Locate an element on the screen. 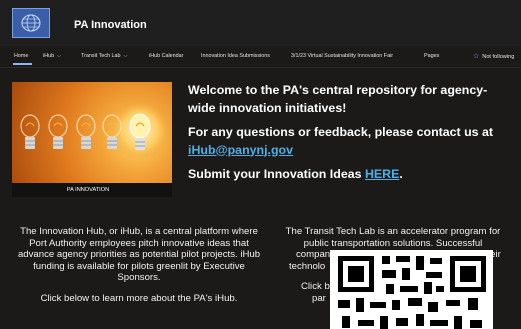 This screenshot has height=329, width=521. active-nav-indicator is located at coordinates (22, 64).